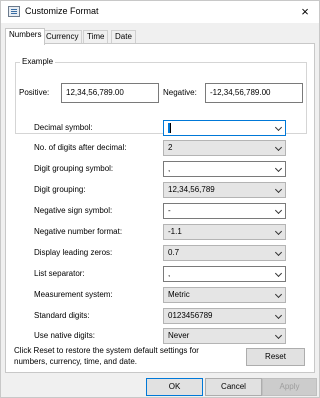 Image resolution: width=320 pixels, height=398 pixels. What do you see at coordinates (110, 93) in the screenshot?
I see `positive-example-field: 12,34,56,789.00` at bounding box center [110, 93].